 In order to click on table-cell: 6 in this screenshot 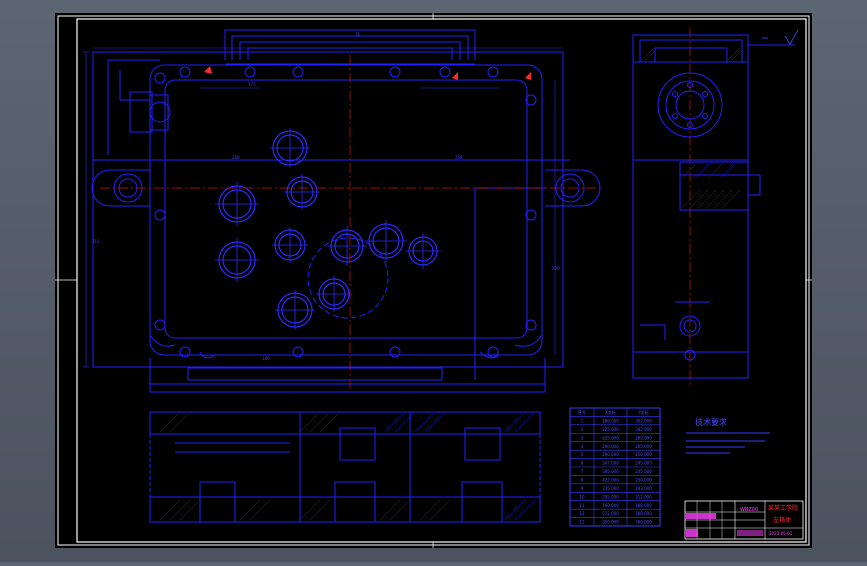, I will do `click(582, 463)`.